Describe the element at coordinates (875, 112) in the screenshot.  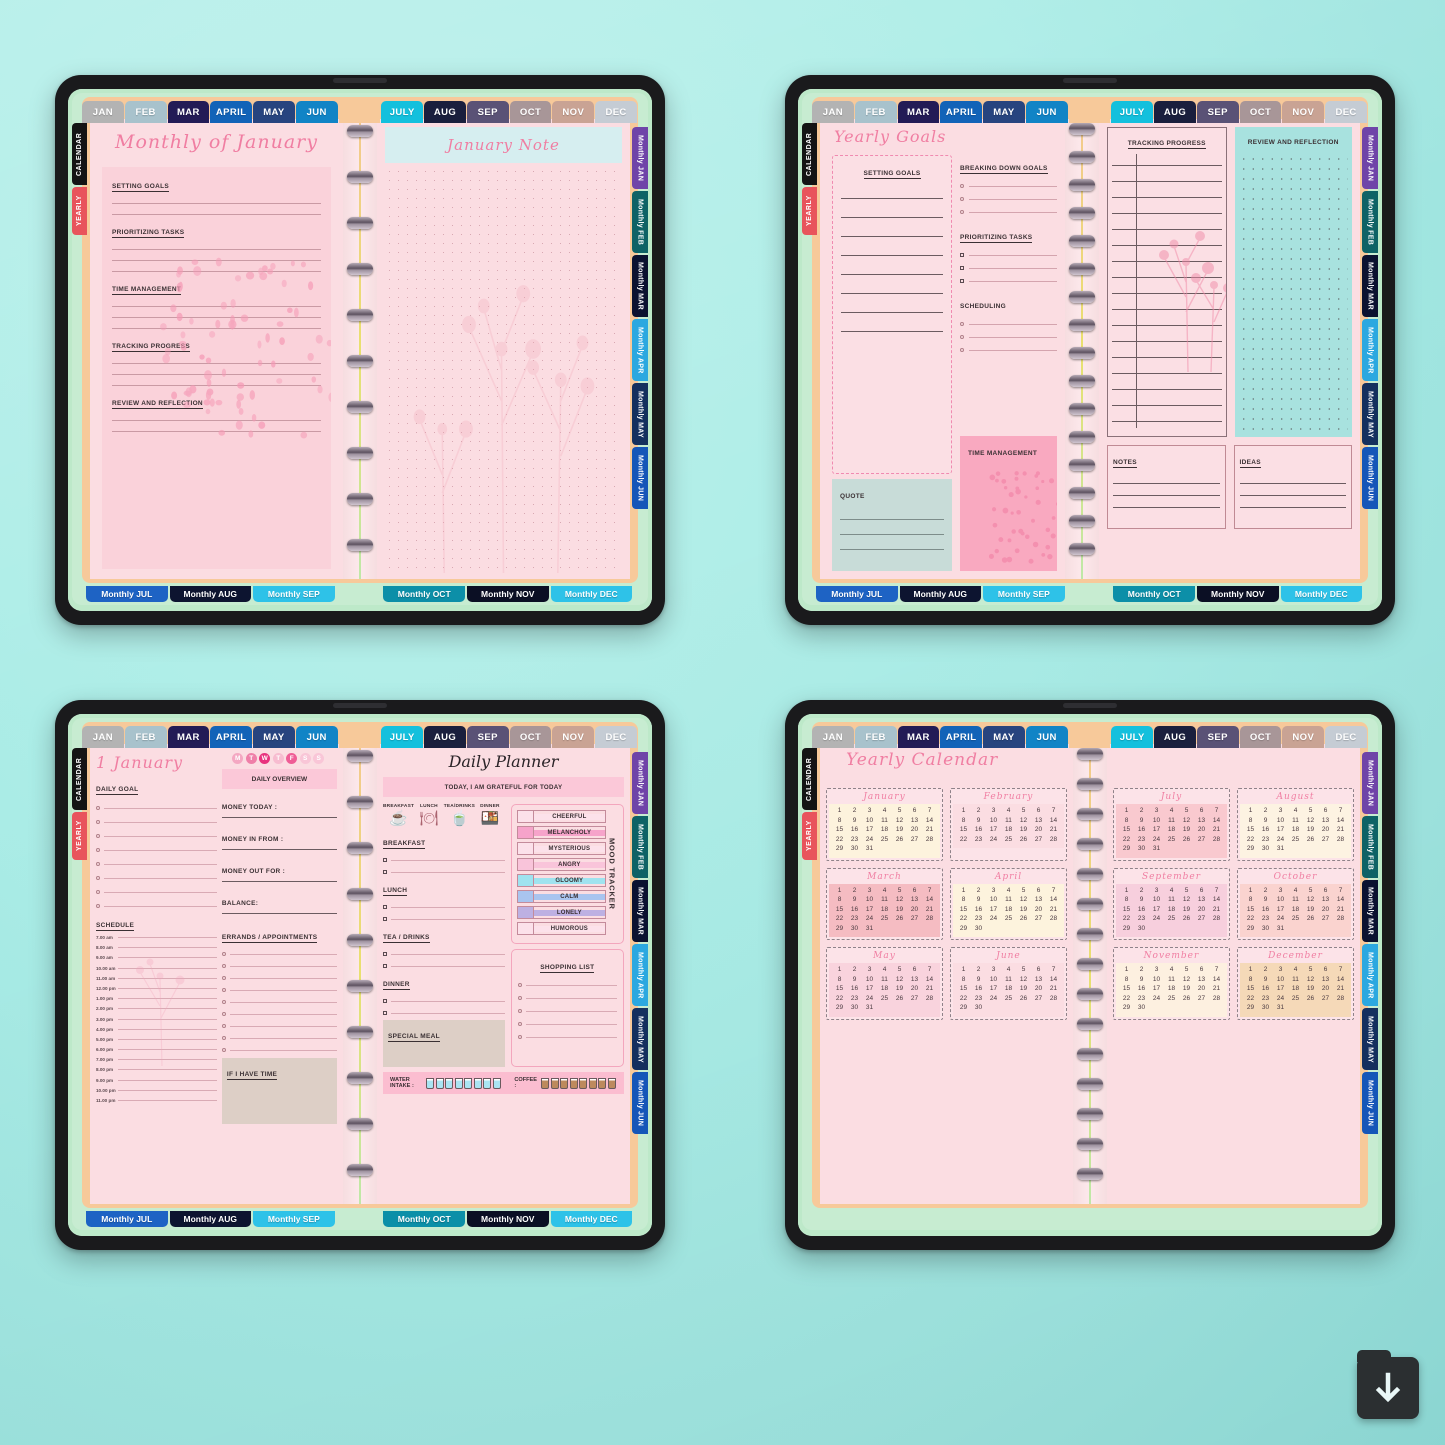
I see `month-tab-feb: FEB` at that location.